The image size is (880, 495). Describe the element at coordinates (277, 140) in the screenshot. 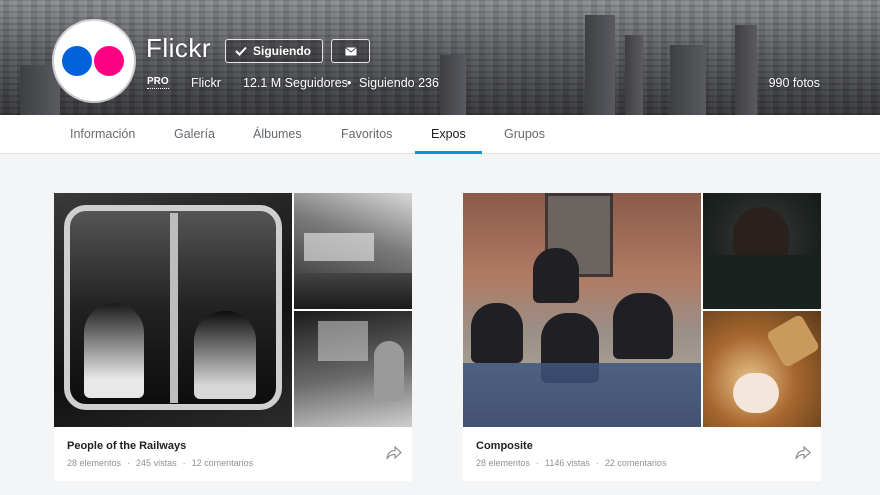

I see `tab-albumes: Álbumes` at that location.